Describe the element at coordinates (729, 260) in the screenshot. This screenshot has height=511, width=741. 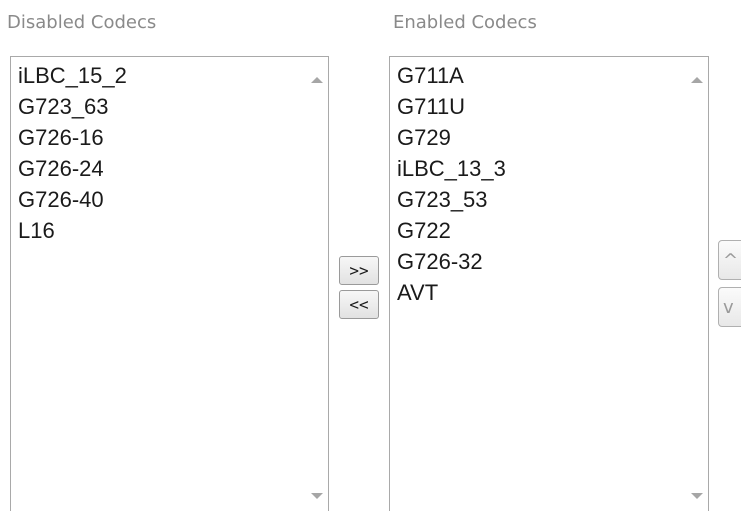
I see `move-up-button: ^` at that location.